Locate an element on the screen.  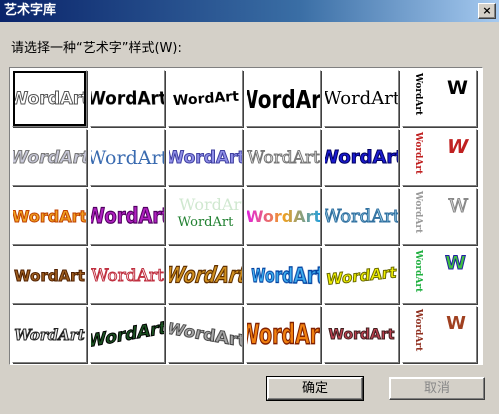
wordart-style-19: WordArt is located at coordinates (49, 275).